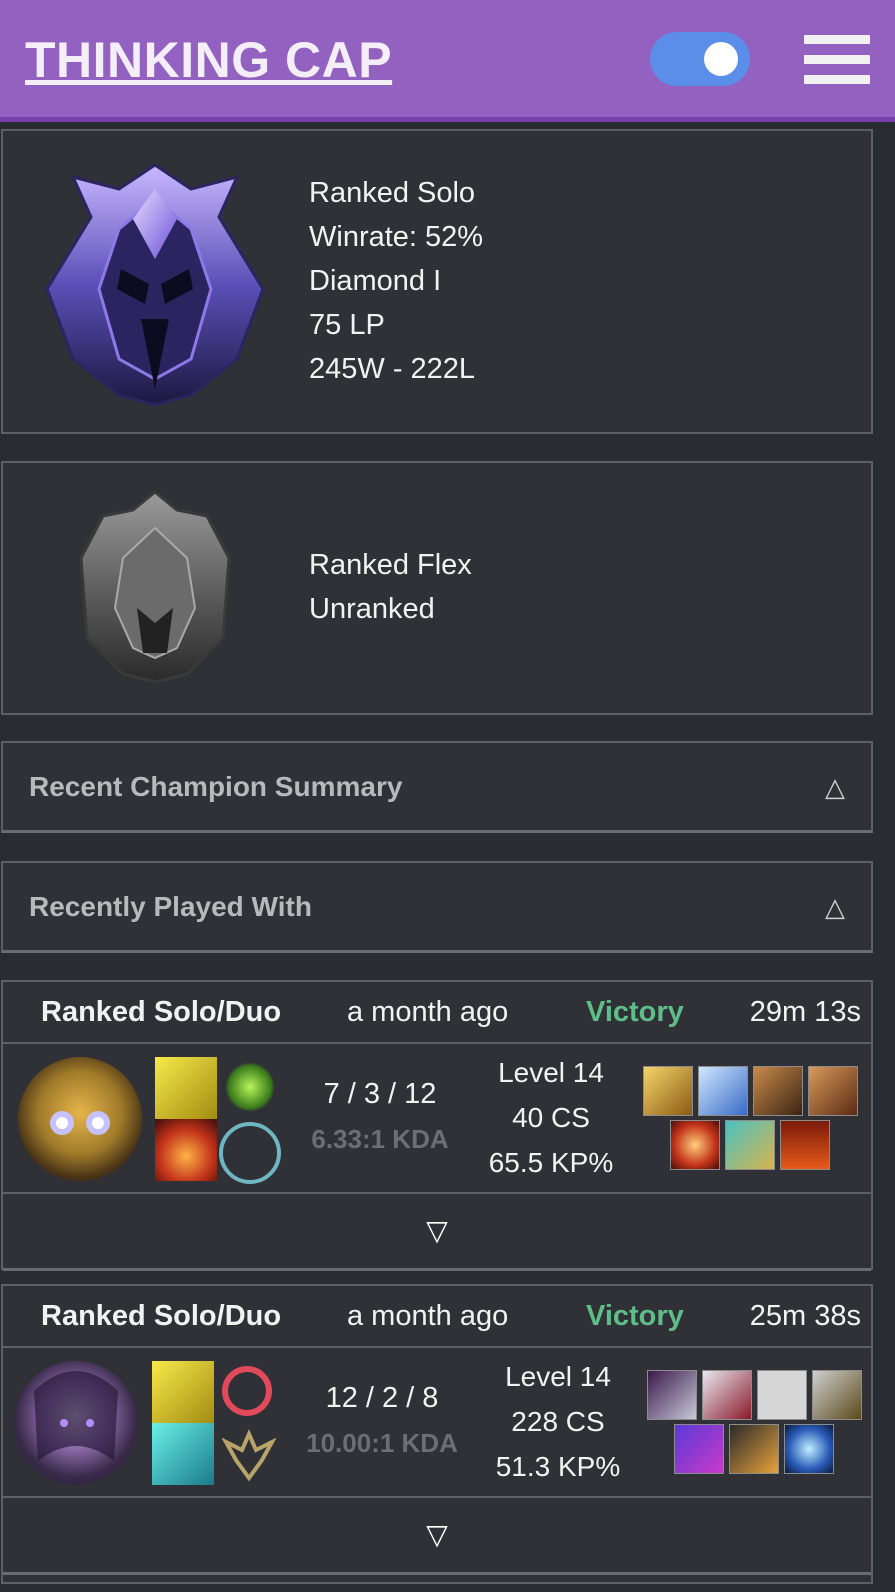  What do you see at coordinates (375, 281) in the screenshot?
I see `rank-tier: Diamond I` at bounding box center [375, 281].